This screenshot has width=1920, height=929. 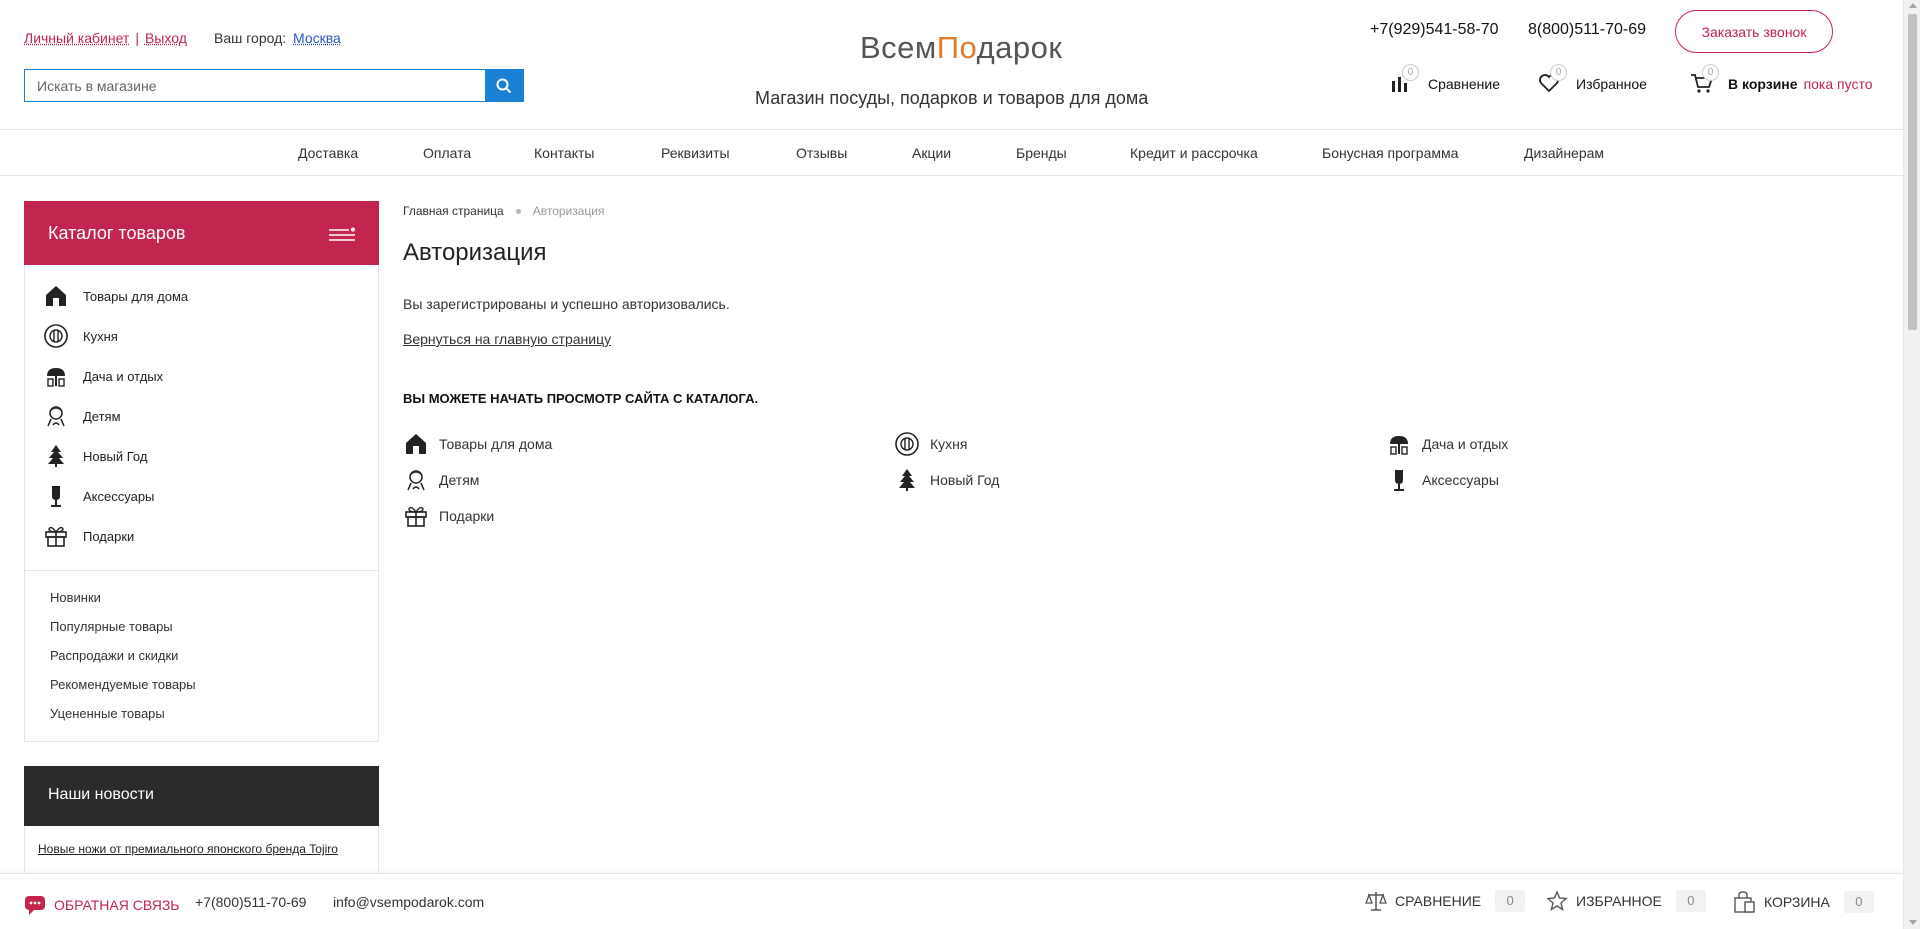 What do you see at coordinates (101, 794) in the screenshot?
I see `news-title: Наши новости` at bounding box center [101, 794].